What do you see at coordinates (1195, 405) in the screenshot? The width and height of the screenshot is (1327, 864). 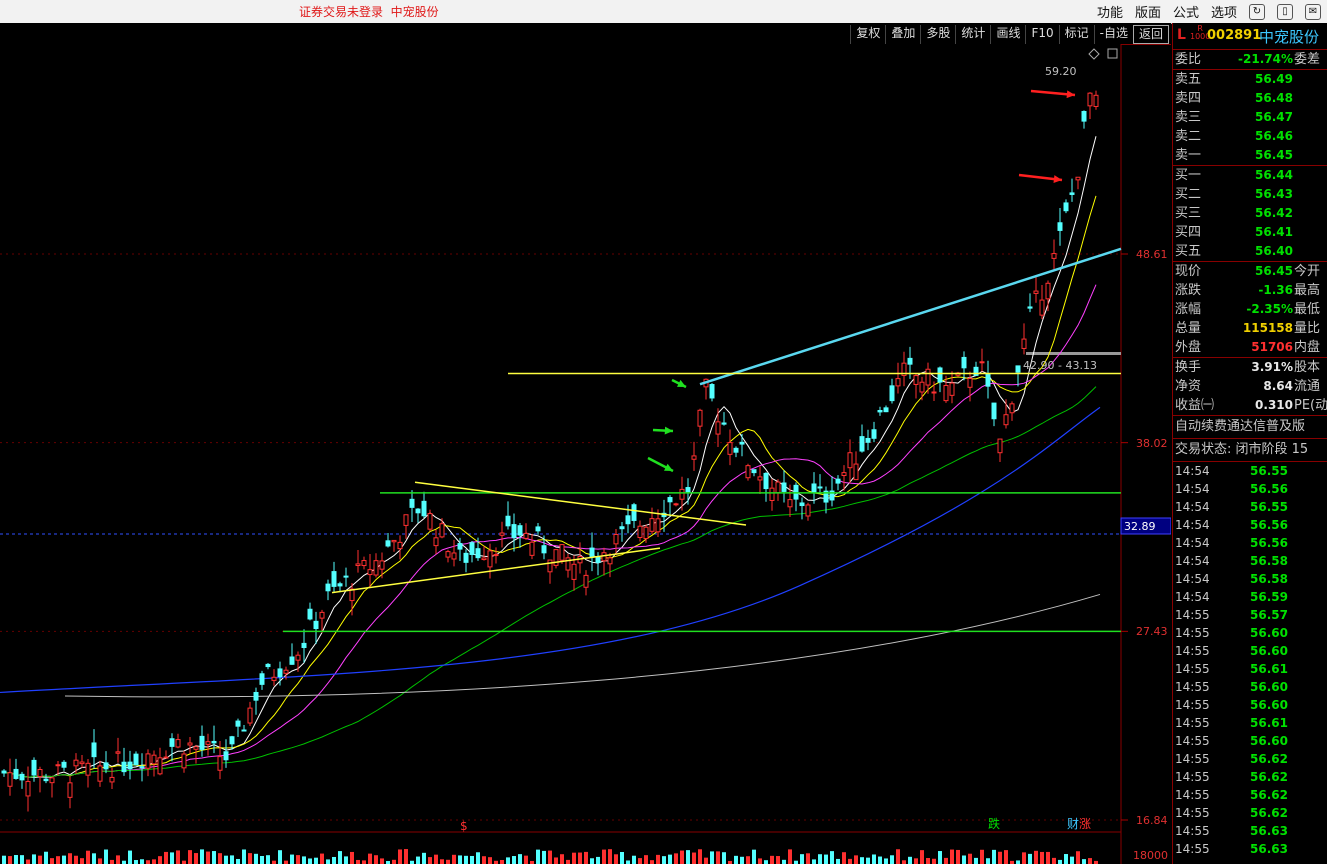 I see `info-row-2-label: 收益㈠` at bounding box center [1195, 405].